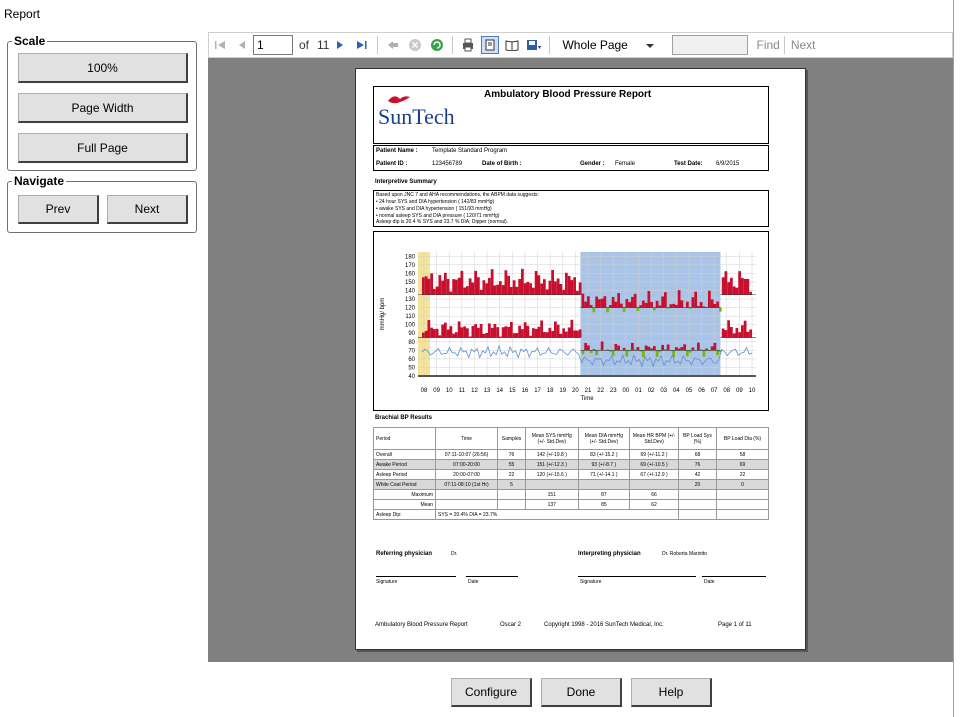 Image resolution: width=960 pixels, height=717 pixels. I want to click on x-tick-label: 11, so click(462, 391).